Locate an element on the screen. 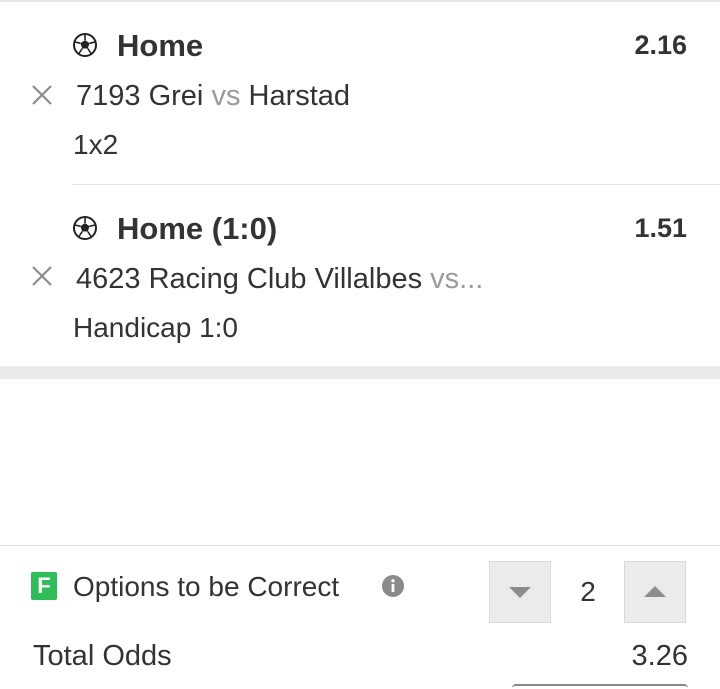  caret-down-icon is located at coordinates (520, 592).